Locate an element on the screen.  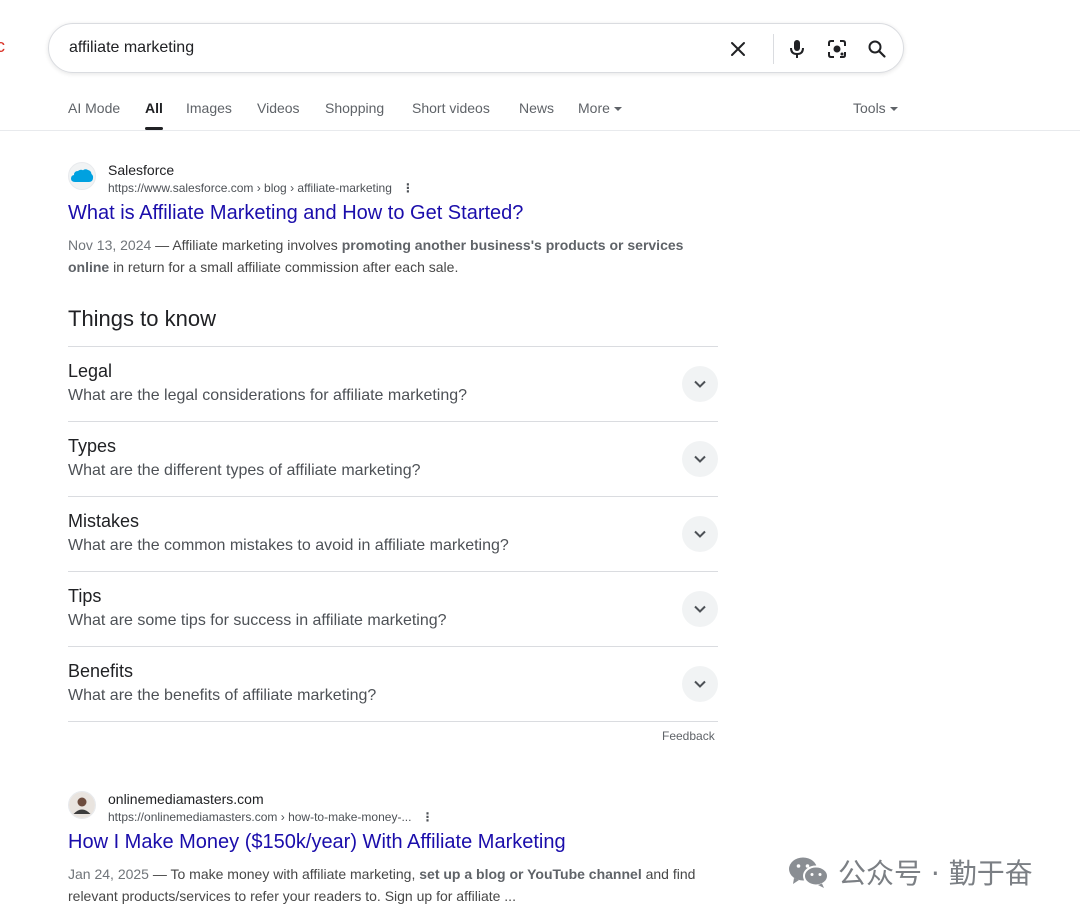
watermark-text: 公众号 · 勤于奋 is located at coordinates (935, 873).